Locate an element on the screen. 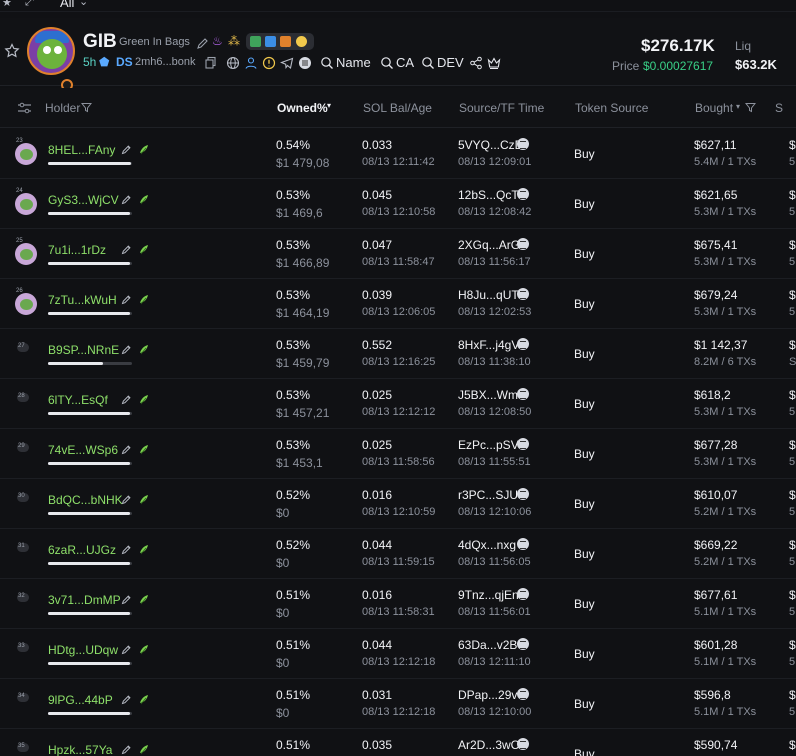 This screenshot has width=796, height=756. sol-age: 08/13 11:58:47 is located at coordinates (398, 262).